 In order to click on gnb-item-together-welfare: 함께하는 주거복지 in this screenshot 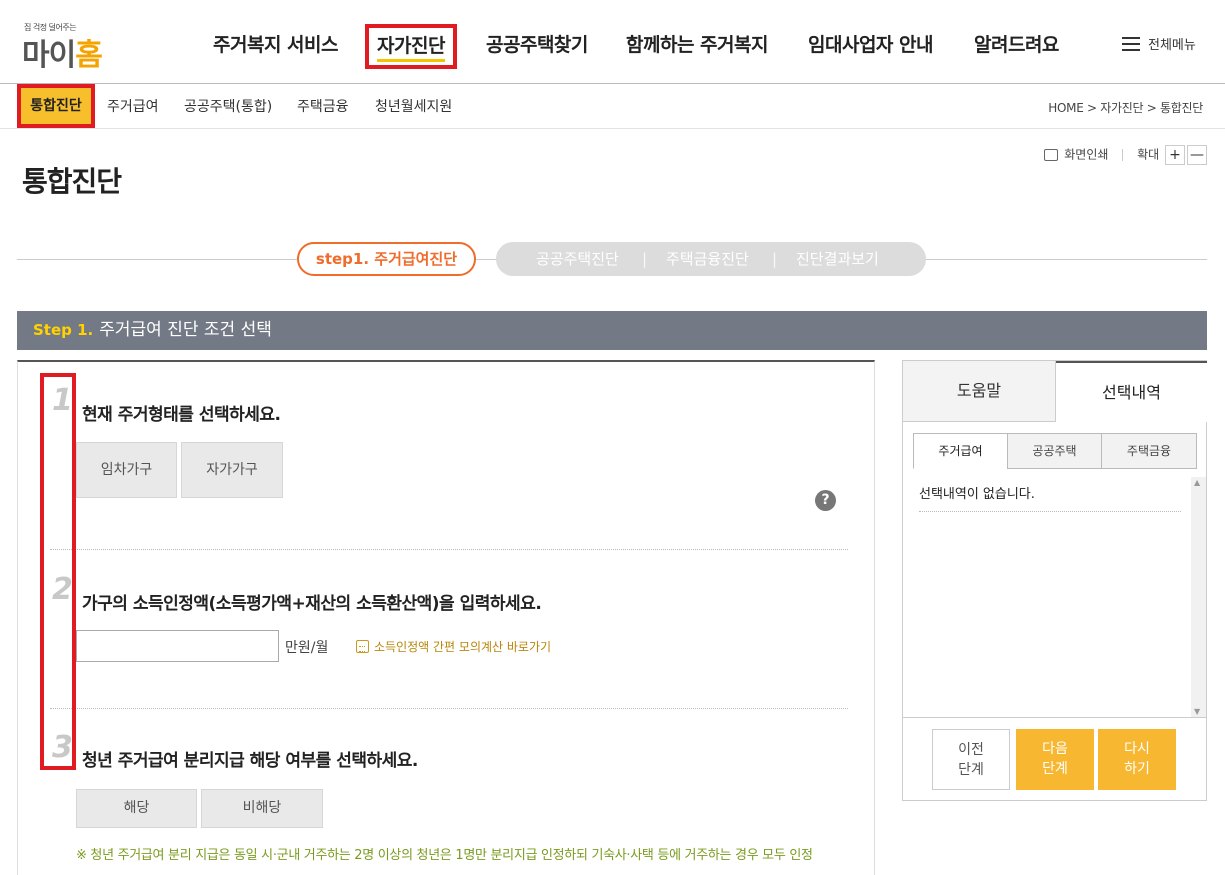, I will do `click(697, 43)`.